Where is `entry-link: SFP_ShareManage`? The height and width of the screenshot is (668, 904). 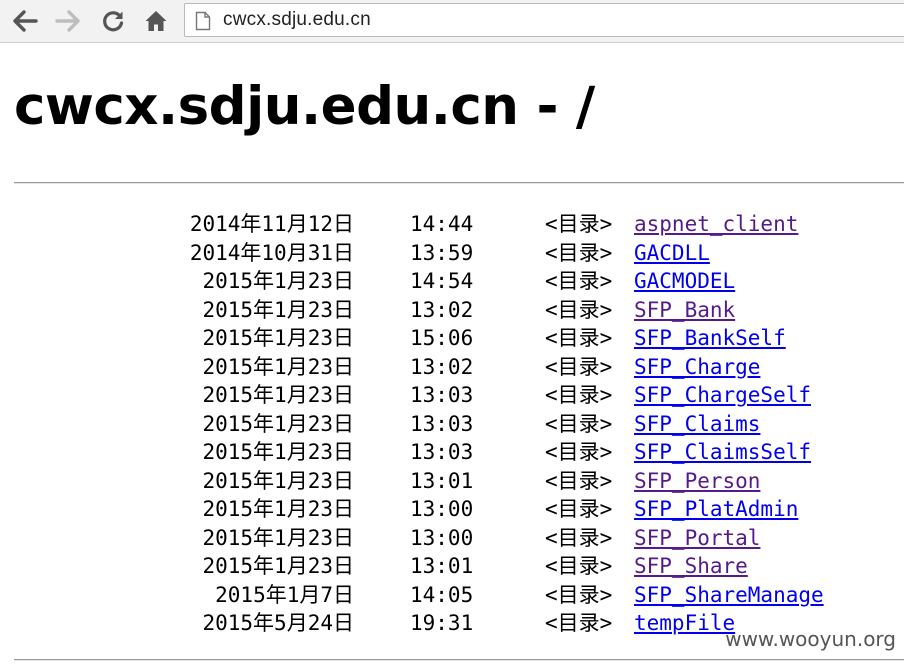 entry-link: SFP_ShareManage is located at coordinates (729, 595).